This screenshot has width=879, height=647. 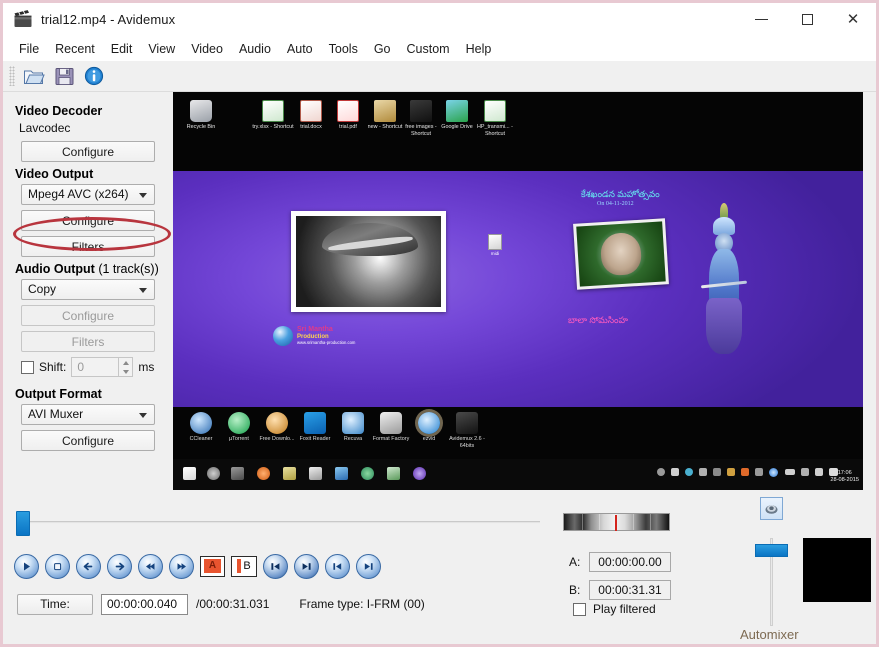 I want to click on rewind-button, so click(x=150, y=566).